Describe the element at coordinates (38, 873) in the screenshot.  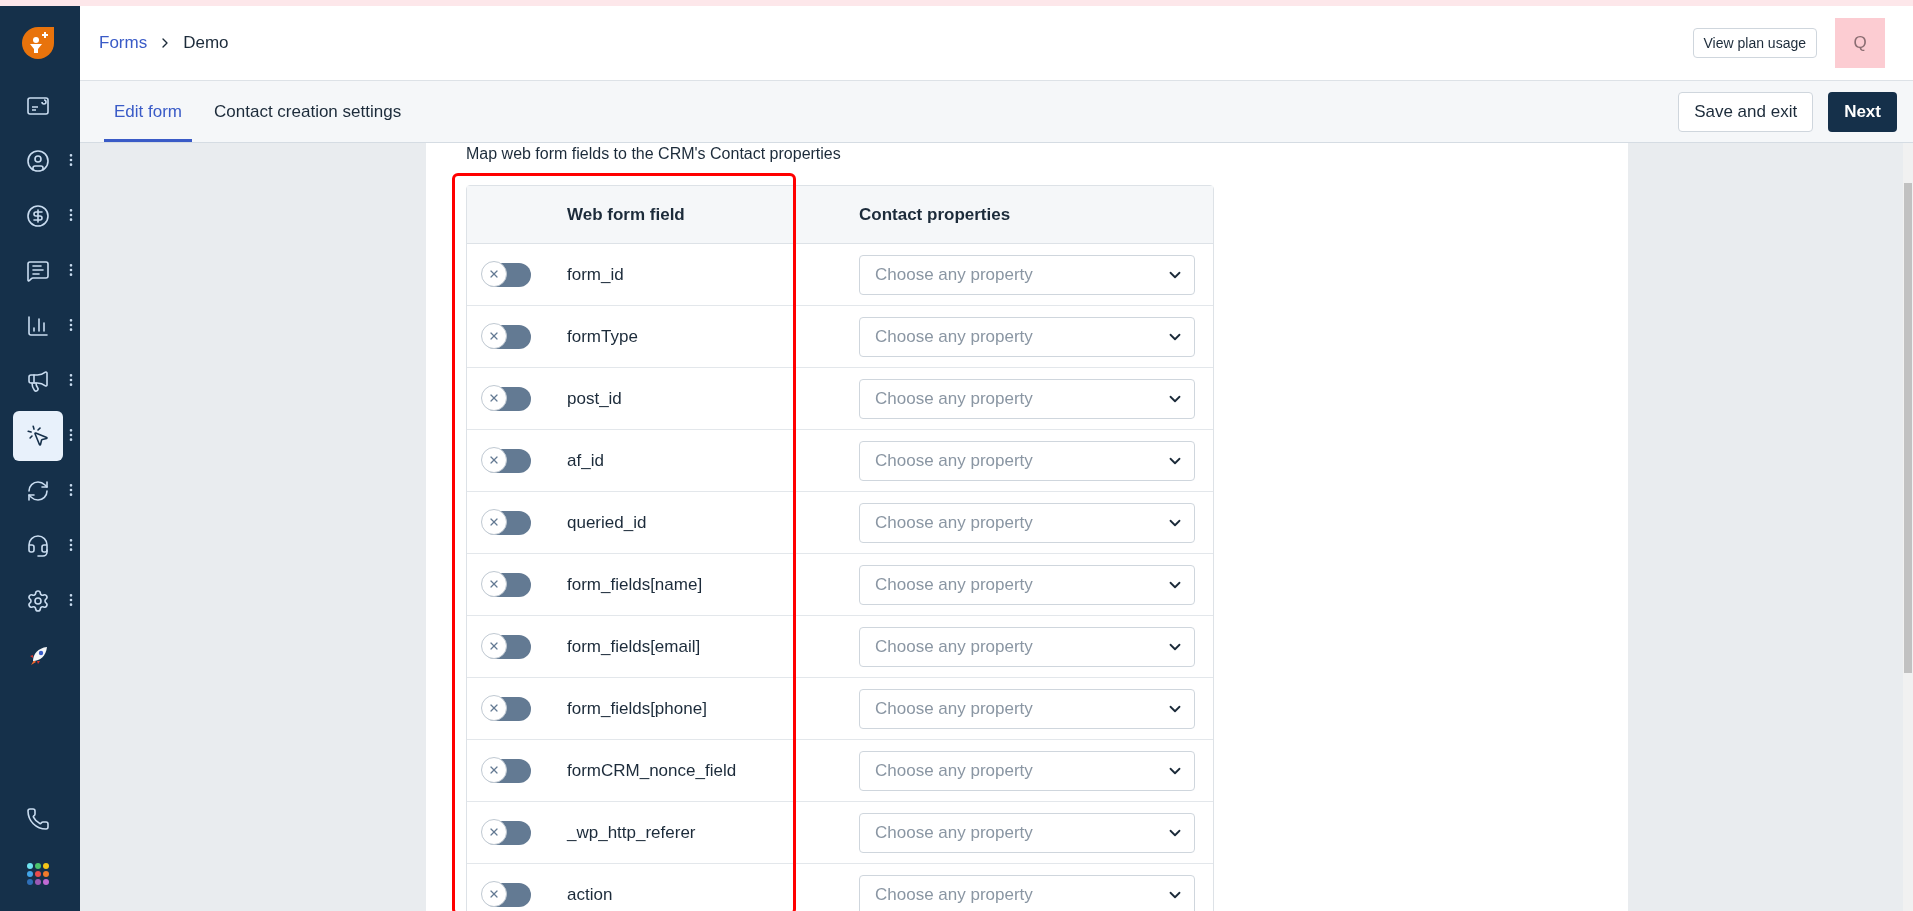
I see `apps-grid-icon` at that location.